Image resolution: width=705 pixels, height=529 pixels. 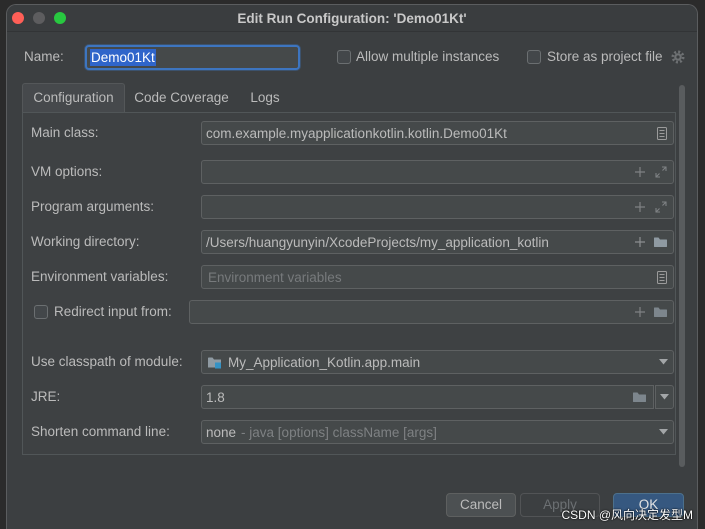 What do you see at coordinates (427, 397) in the screenshot?
I see `jre-field: 1.8` at bounding box center [427, 397].